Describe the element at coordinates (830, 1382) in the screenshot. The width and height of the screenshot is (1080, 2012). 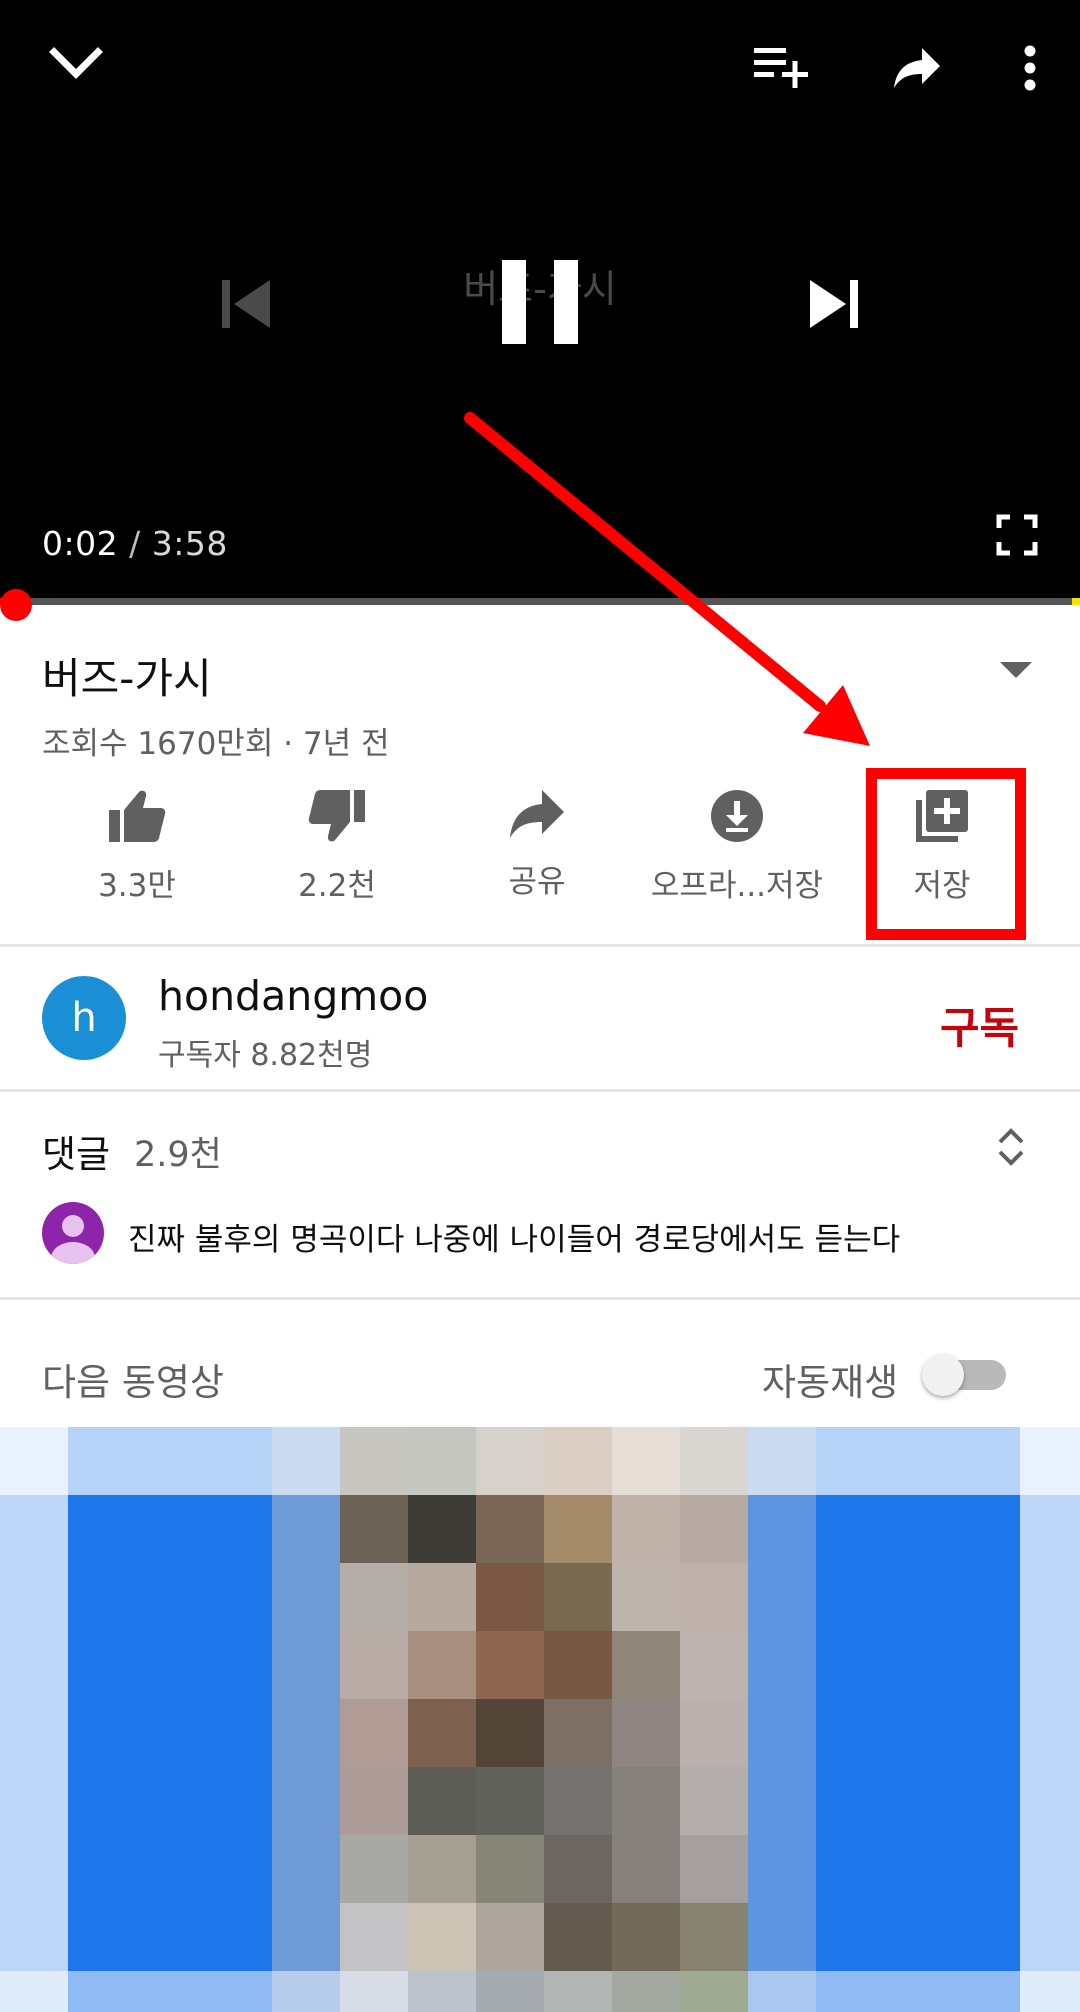
I see `autoplay-label: 자동재생` at that location.